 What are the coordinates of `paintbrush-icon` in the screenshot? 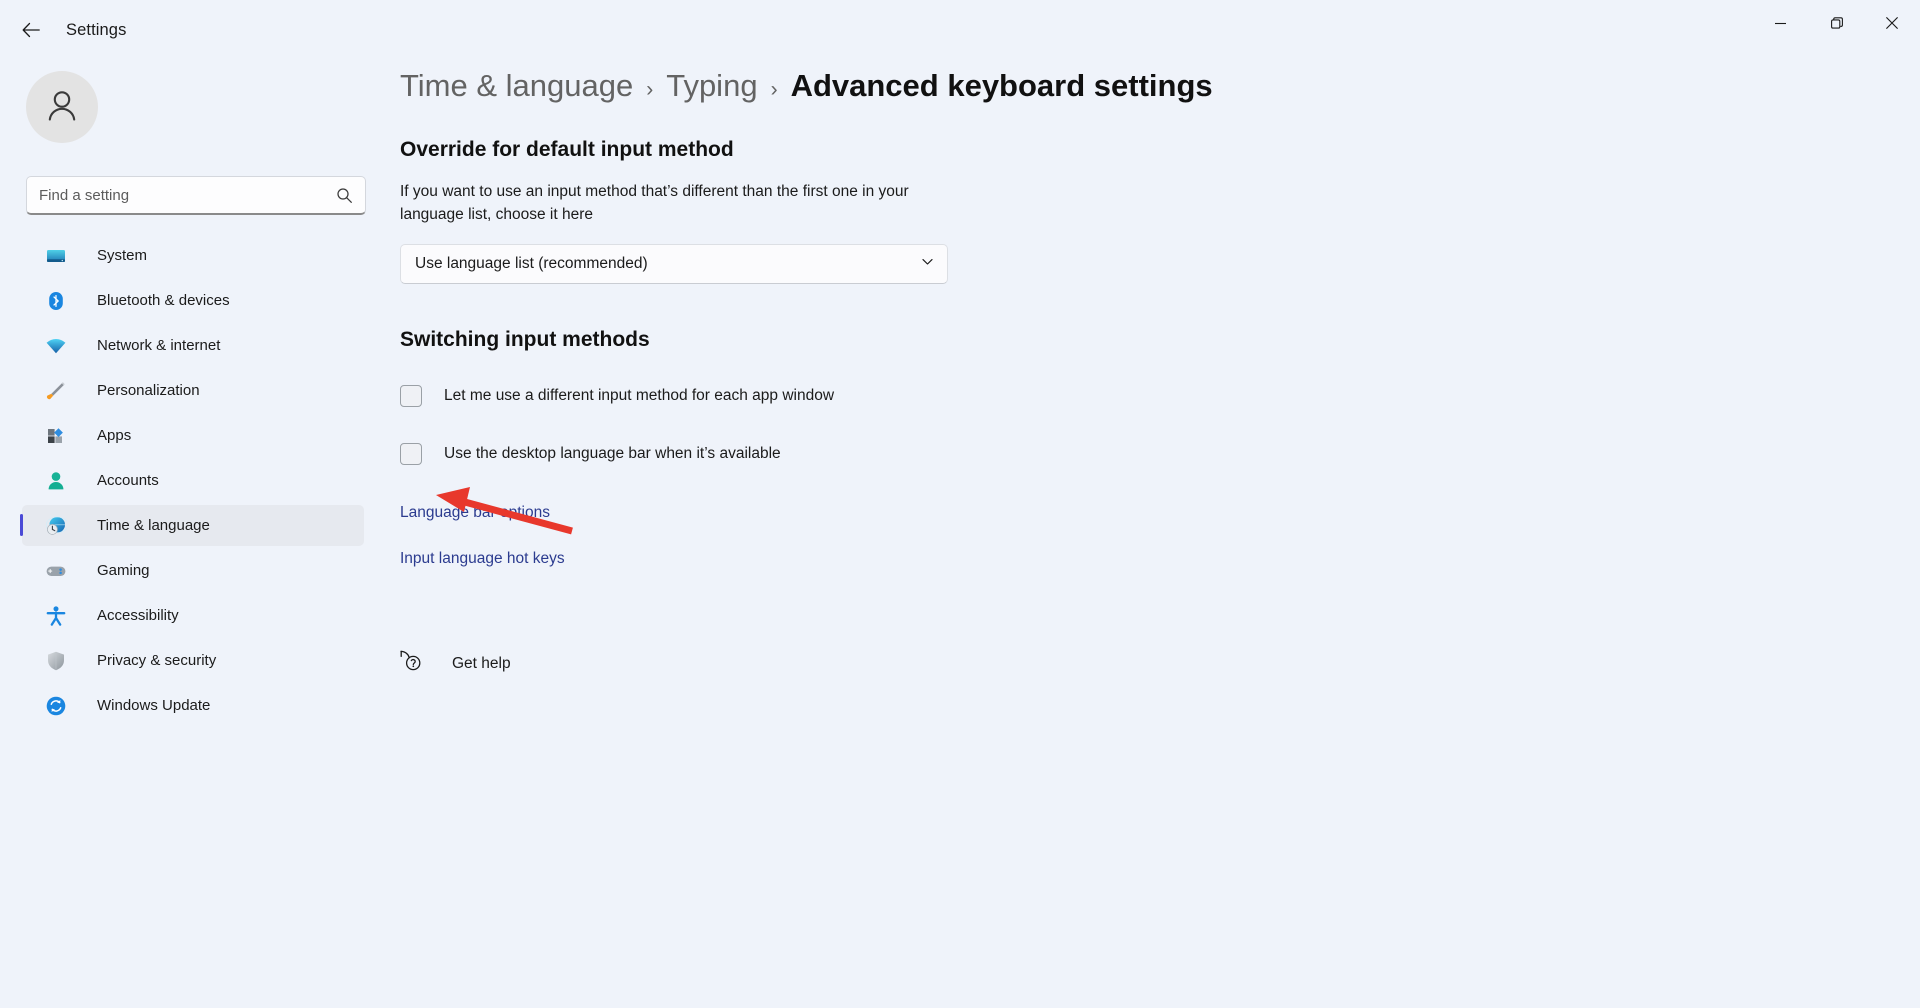 It's located at (56, 391).